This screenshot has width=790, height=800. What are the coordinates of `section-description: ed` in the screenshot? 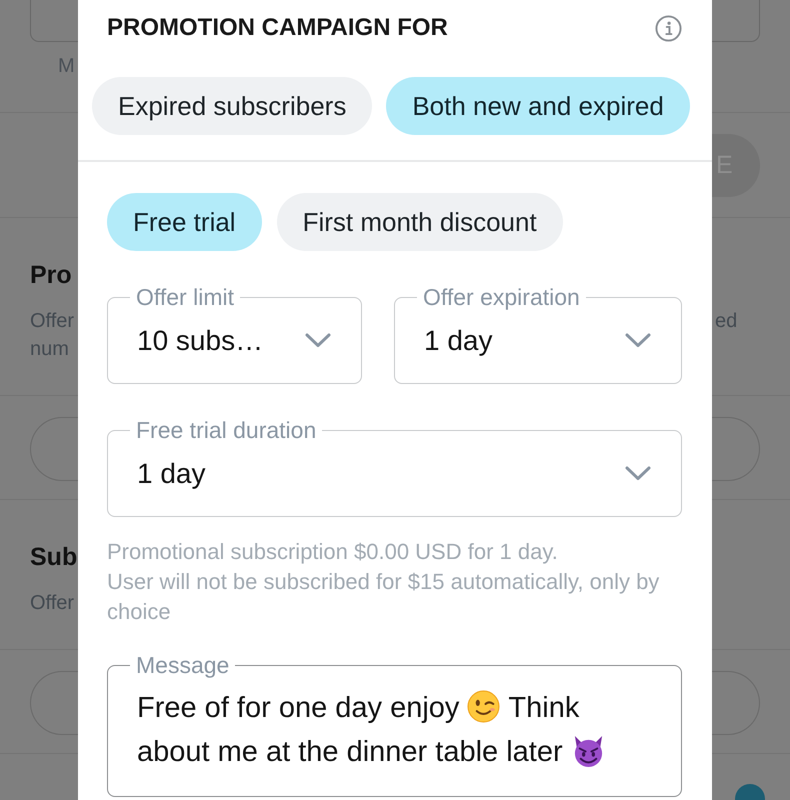 It's located at (726, 321).